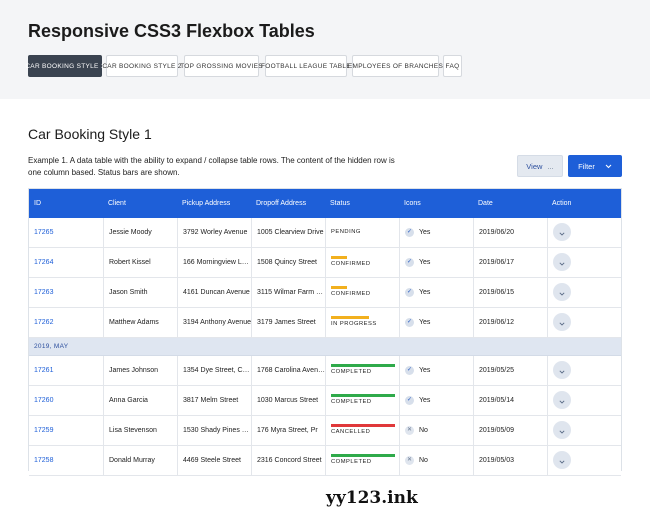 Image resolution: width=650 pixels, height=520 pixels. Describe the element at coordinates (66, 292) in the screenshot. I see `booking-id-link: 17263` at that location.